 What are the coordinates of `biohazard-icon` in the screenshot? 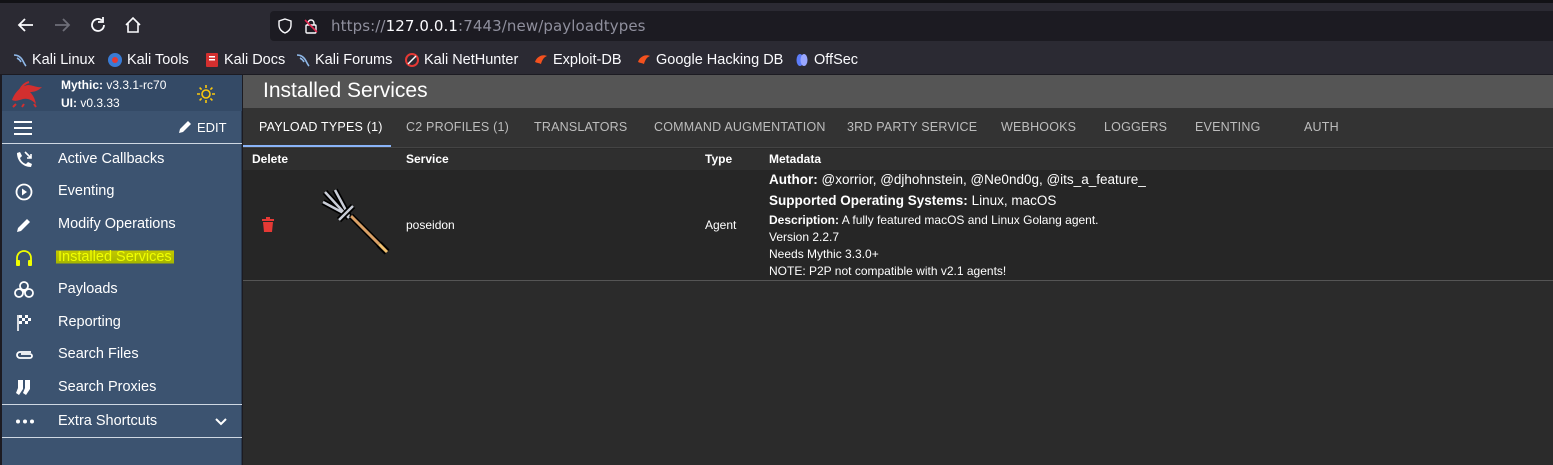 It's located at (24, 289).